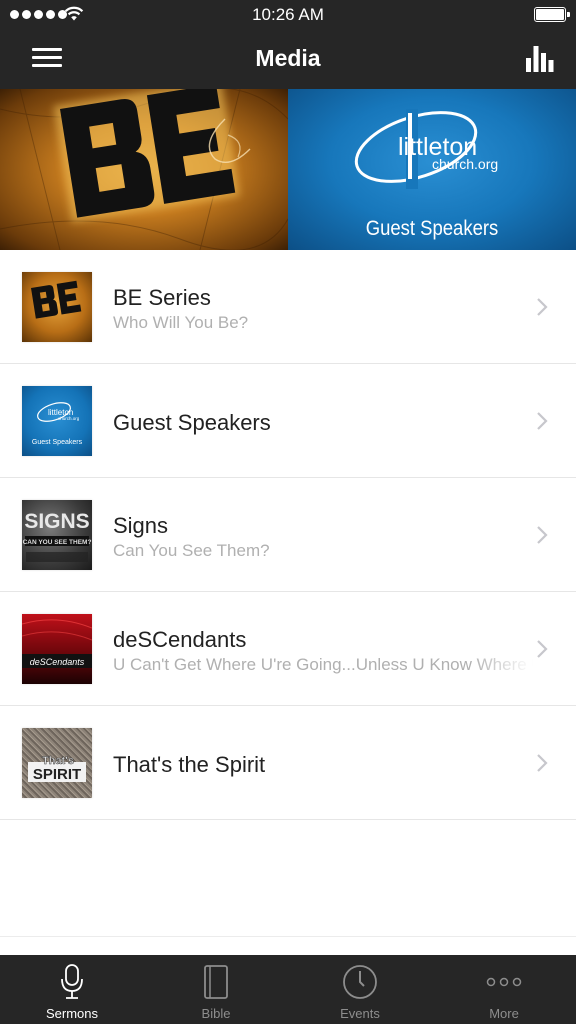 The image size is (576, 1024). I want to click on be-series-thumbnail, so click(57, 307).